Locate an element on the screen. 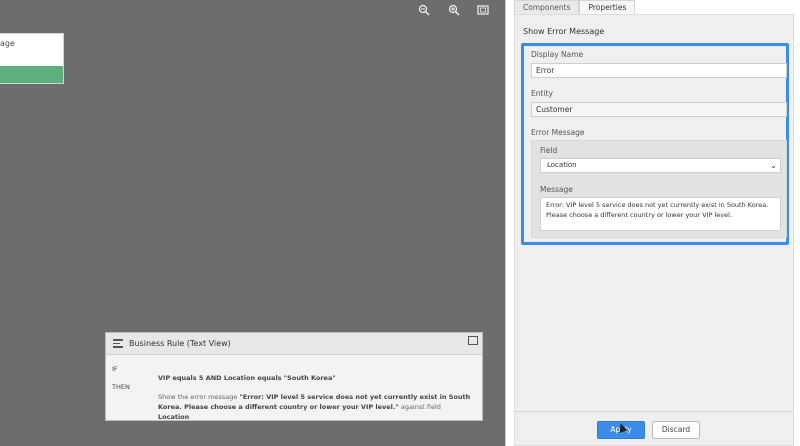  if-keyword: IF is located at coordinates (115, 369).